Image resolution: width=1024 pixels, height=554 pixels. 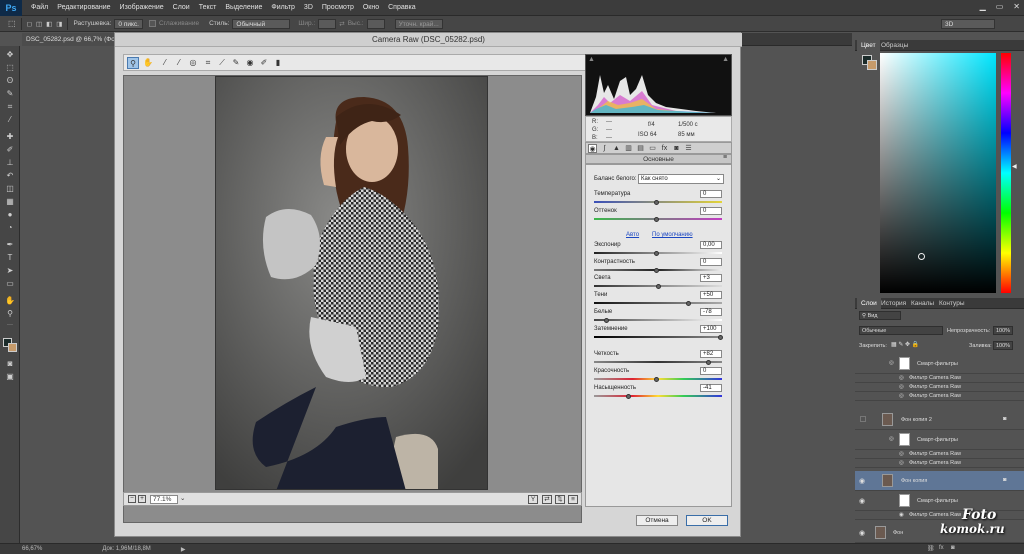 What do you see at coordinates (604, 148) in the screenshot?
I see `tone-curve-icon: ∫` at bounding box center [604, 148].